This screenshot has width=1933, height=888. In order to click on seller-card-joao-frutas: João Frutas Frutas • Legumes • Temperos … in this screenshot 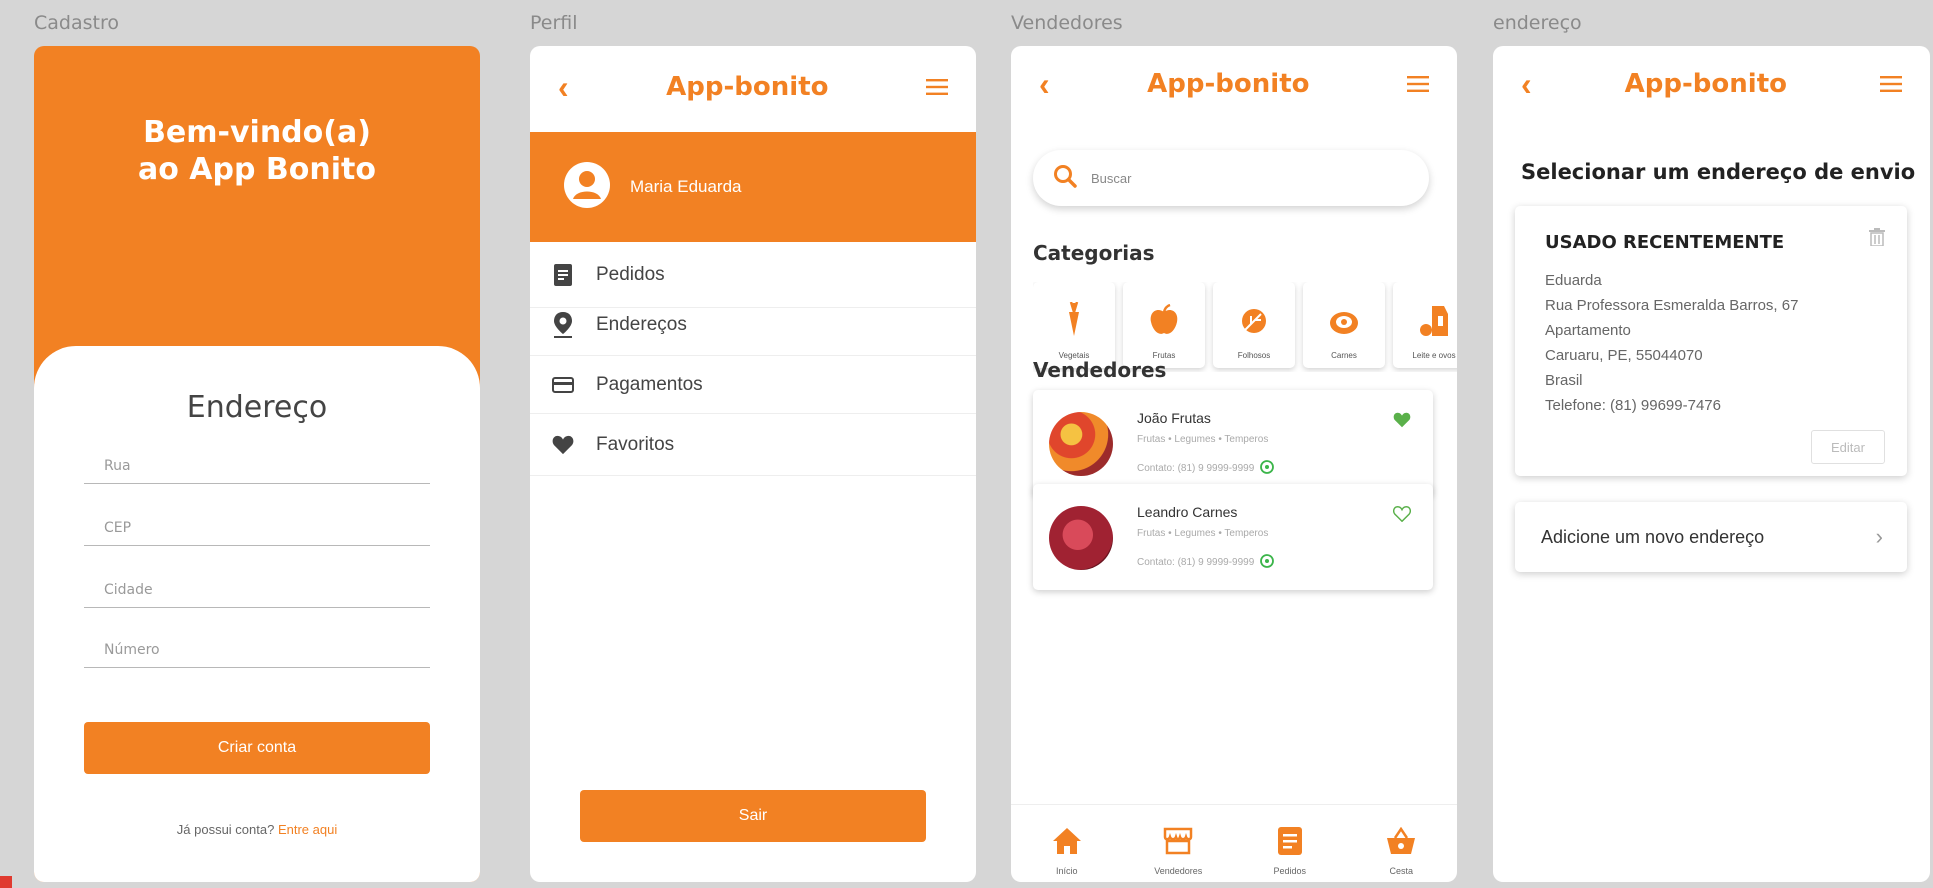, I will do `click(1233, 443)`.